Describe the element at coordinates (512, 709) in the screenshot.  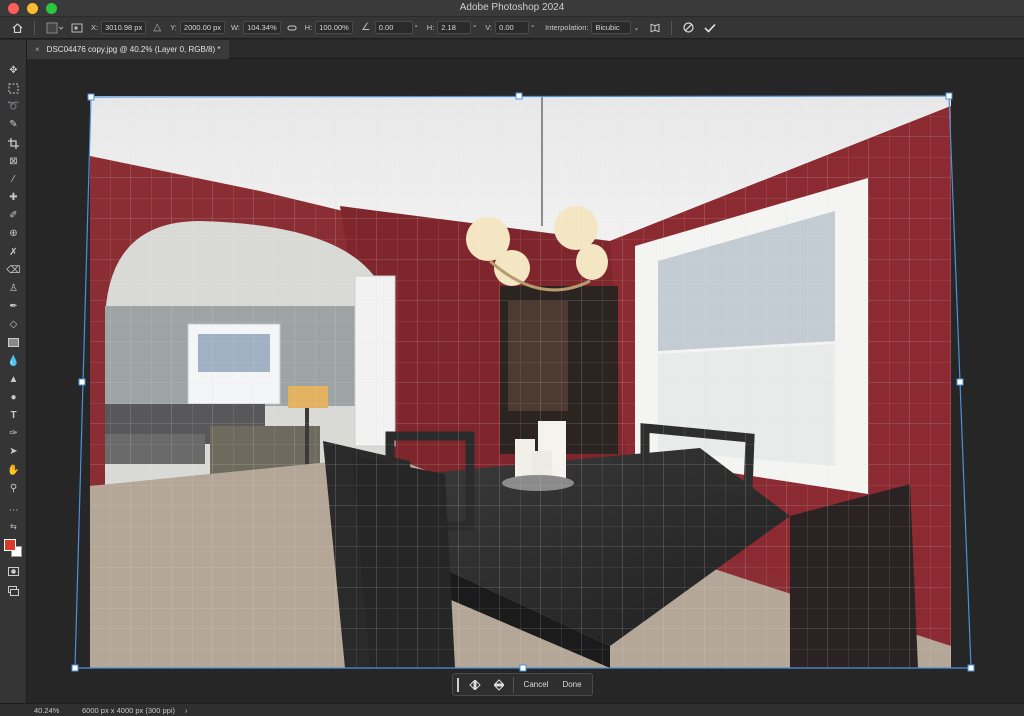
I see `status-bar: 40.24% 6000 px x 4000 px (300 ppi) ›` at that location.